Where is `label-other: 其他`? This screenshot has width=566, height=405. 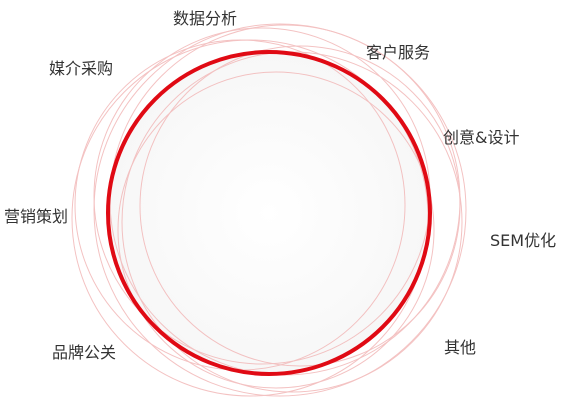
label-other: 其他 is located at coordinates (460, 348).